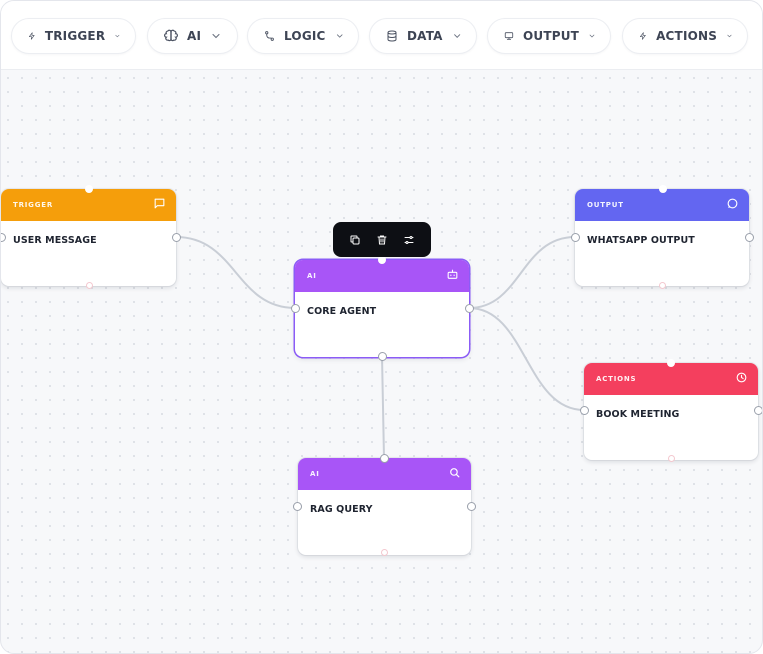 The width and height of the screenshot is (763, 654). Describe the element at coordinates (663, 189) in the screenshot. I see `handle-output-top` at that location.